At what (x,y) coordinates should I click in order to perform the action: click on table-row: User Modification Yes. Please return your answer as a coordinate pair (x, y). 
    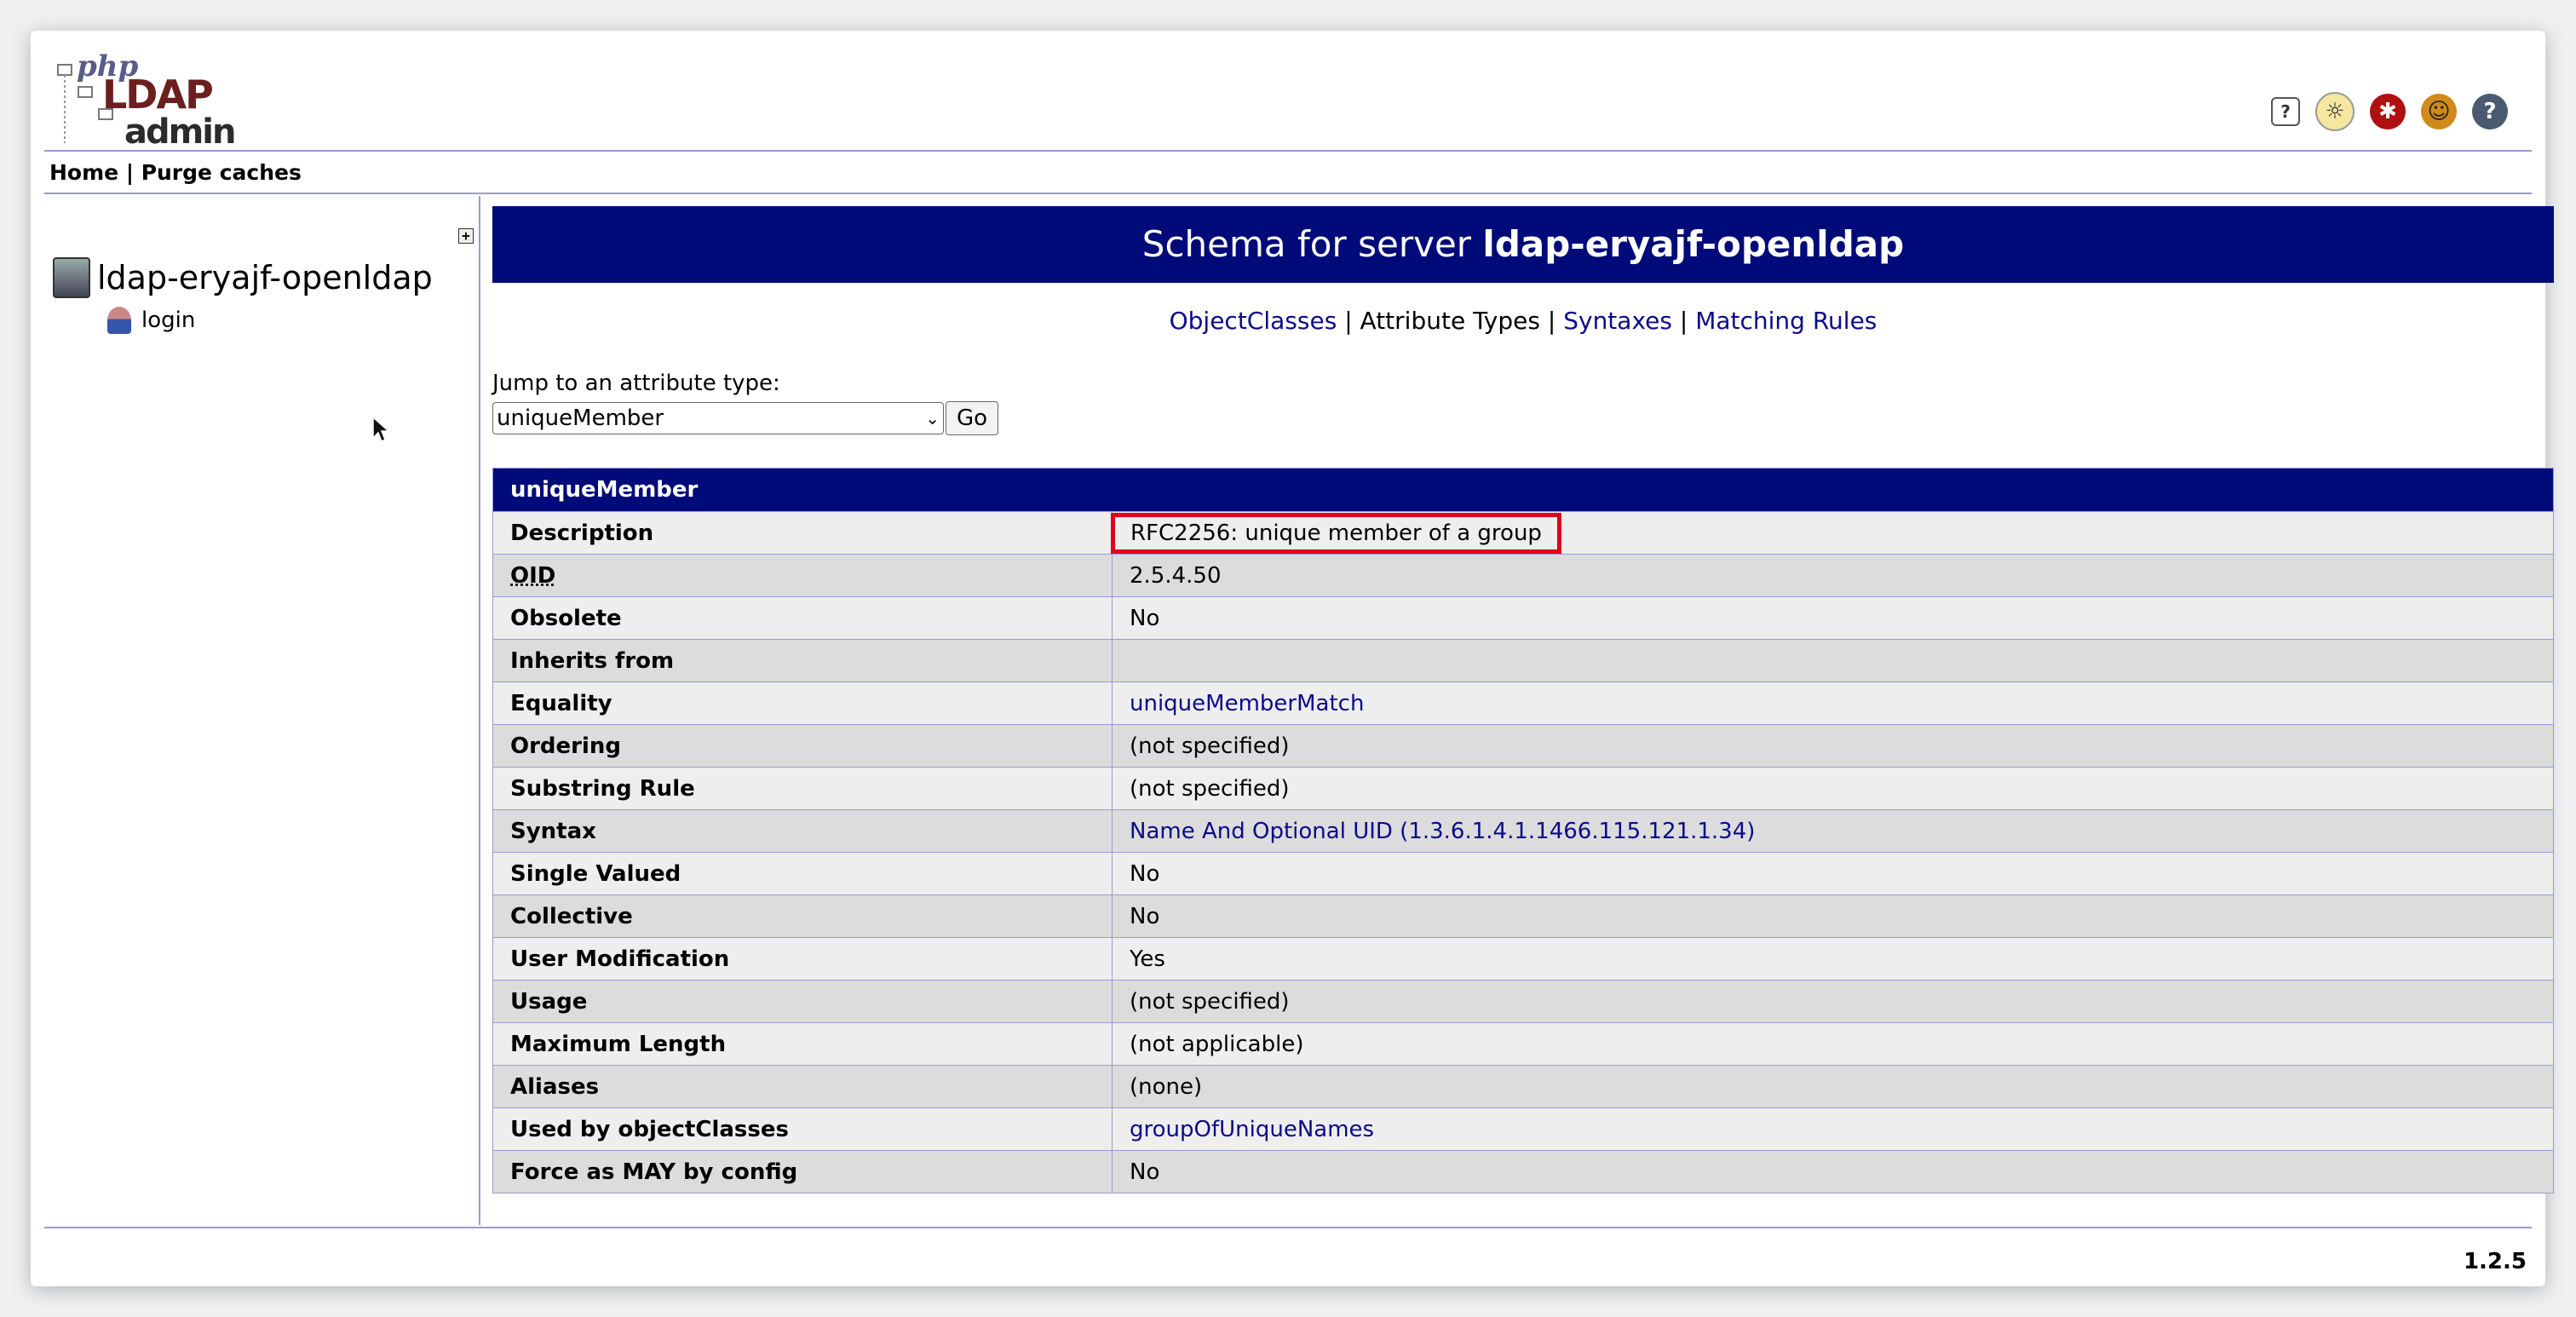
    Looking at the image, I should click on (1523, 959).